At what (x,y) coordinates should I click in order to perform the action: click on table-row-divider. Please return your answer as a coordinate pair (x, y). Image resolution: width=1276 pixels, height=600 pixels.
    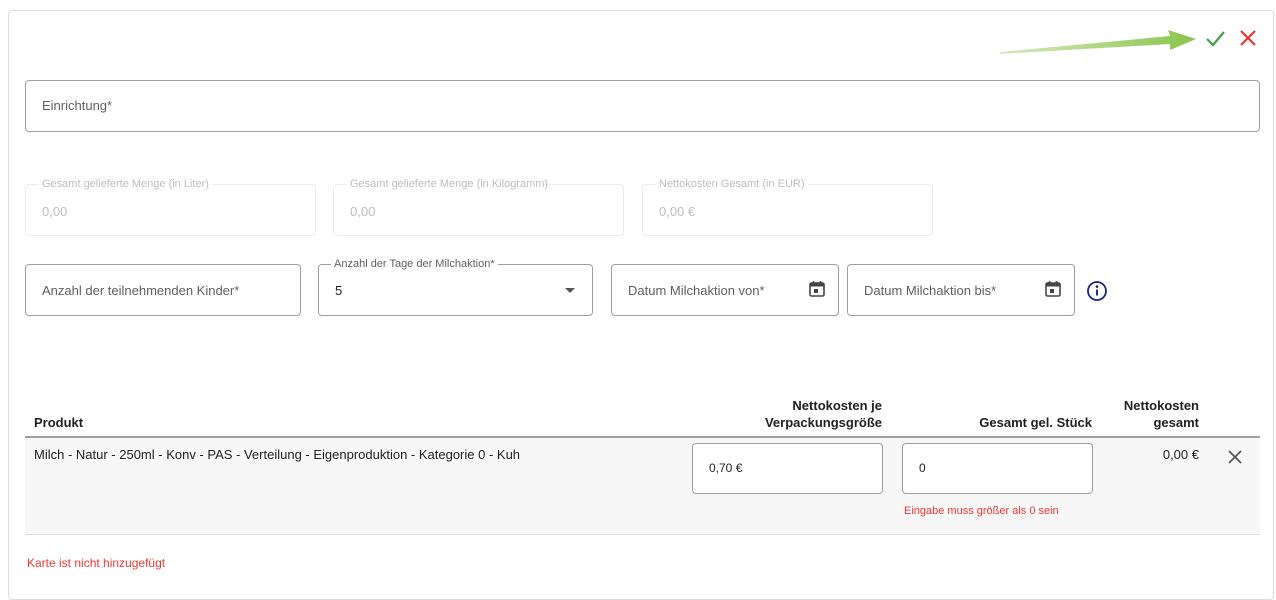
    Looking at the image, I should click on (642, 534).